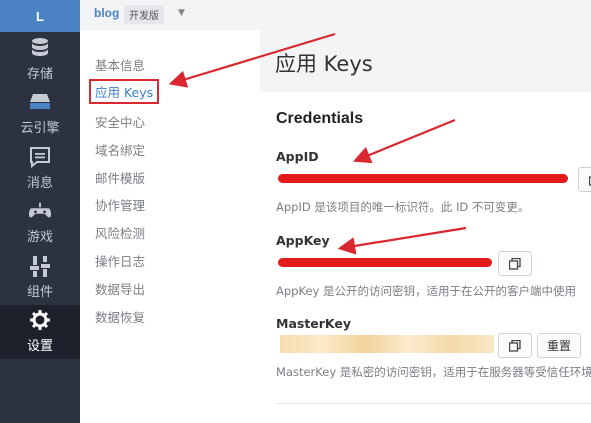 The image size is (591, 423). I want to click on rail-item-label: 设置, so click(39, 347).